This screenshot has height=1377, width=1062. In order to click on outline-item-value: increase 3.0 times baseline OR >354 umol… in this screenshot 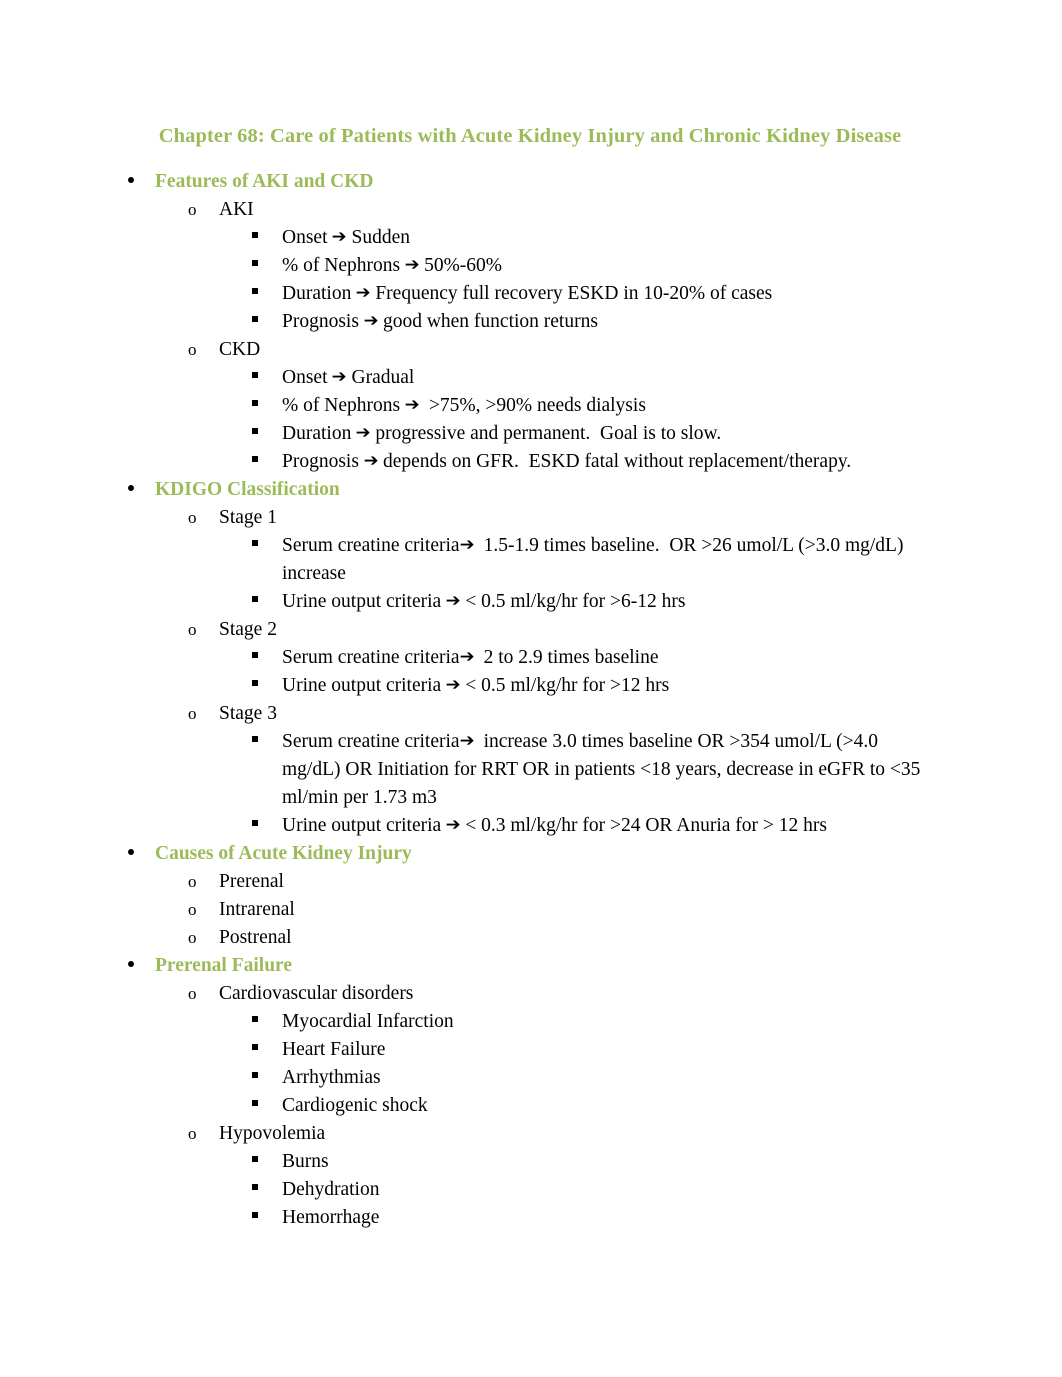, I will do `click(604, 769)`.